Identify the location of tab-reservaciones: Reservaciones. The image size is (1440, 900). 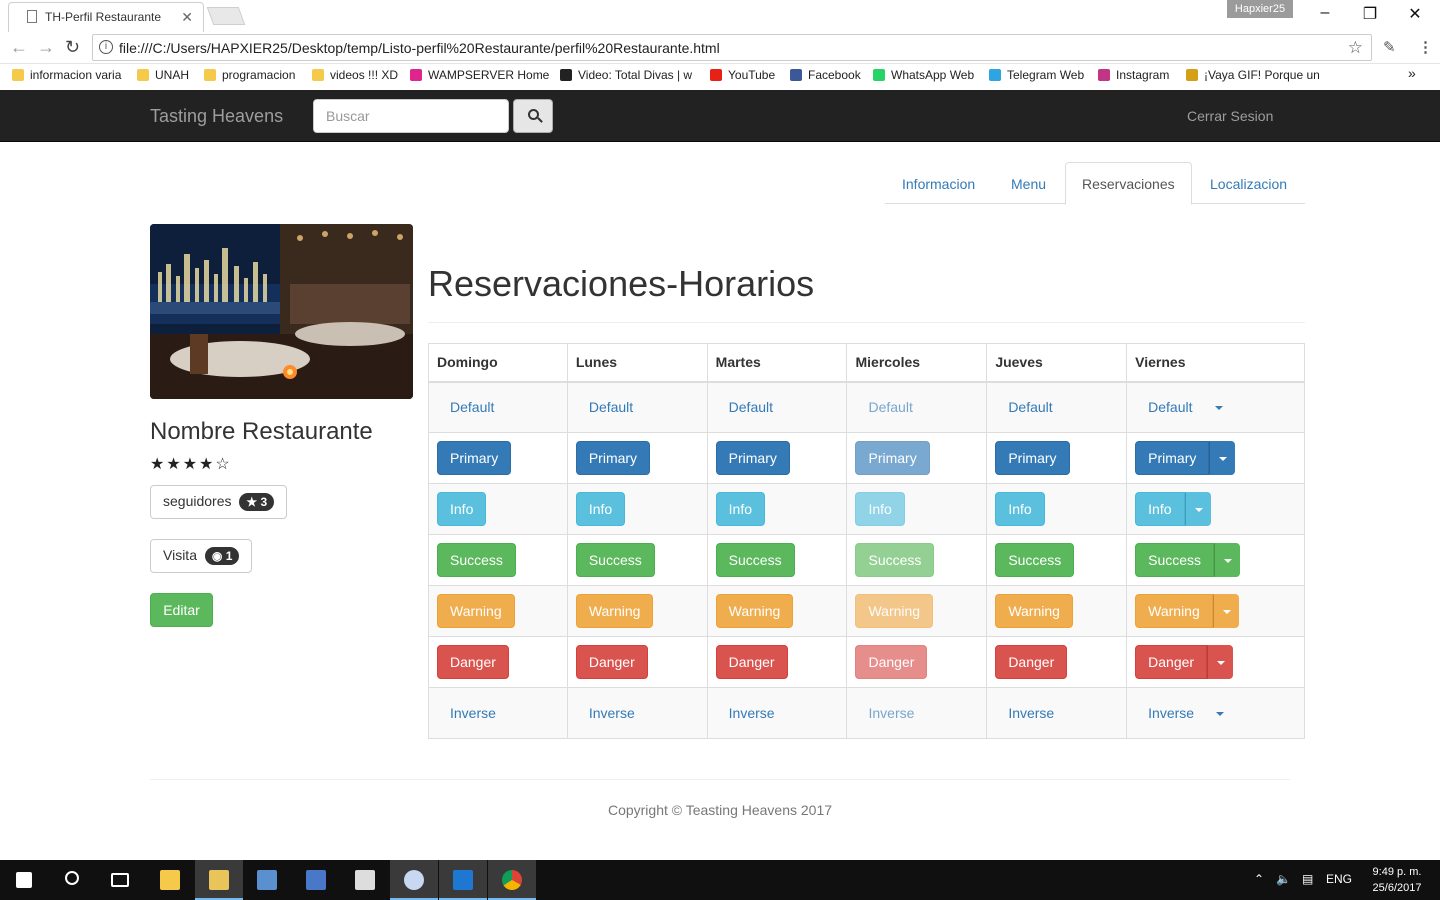
(1128, 183).